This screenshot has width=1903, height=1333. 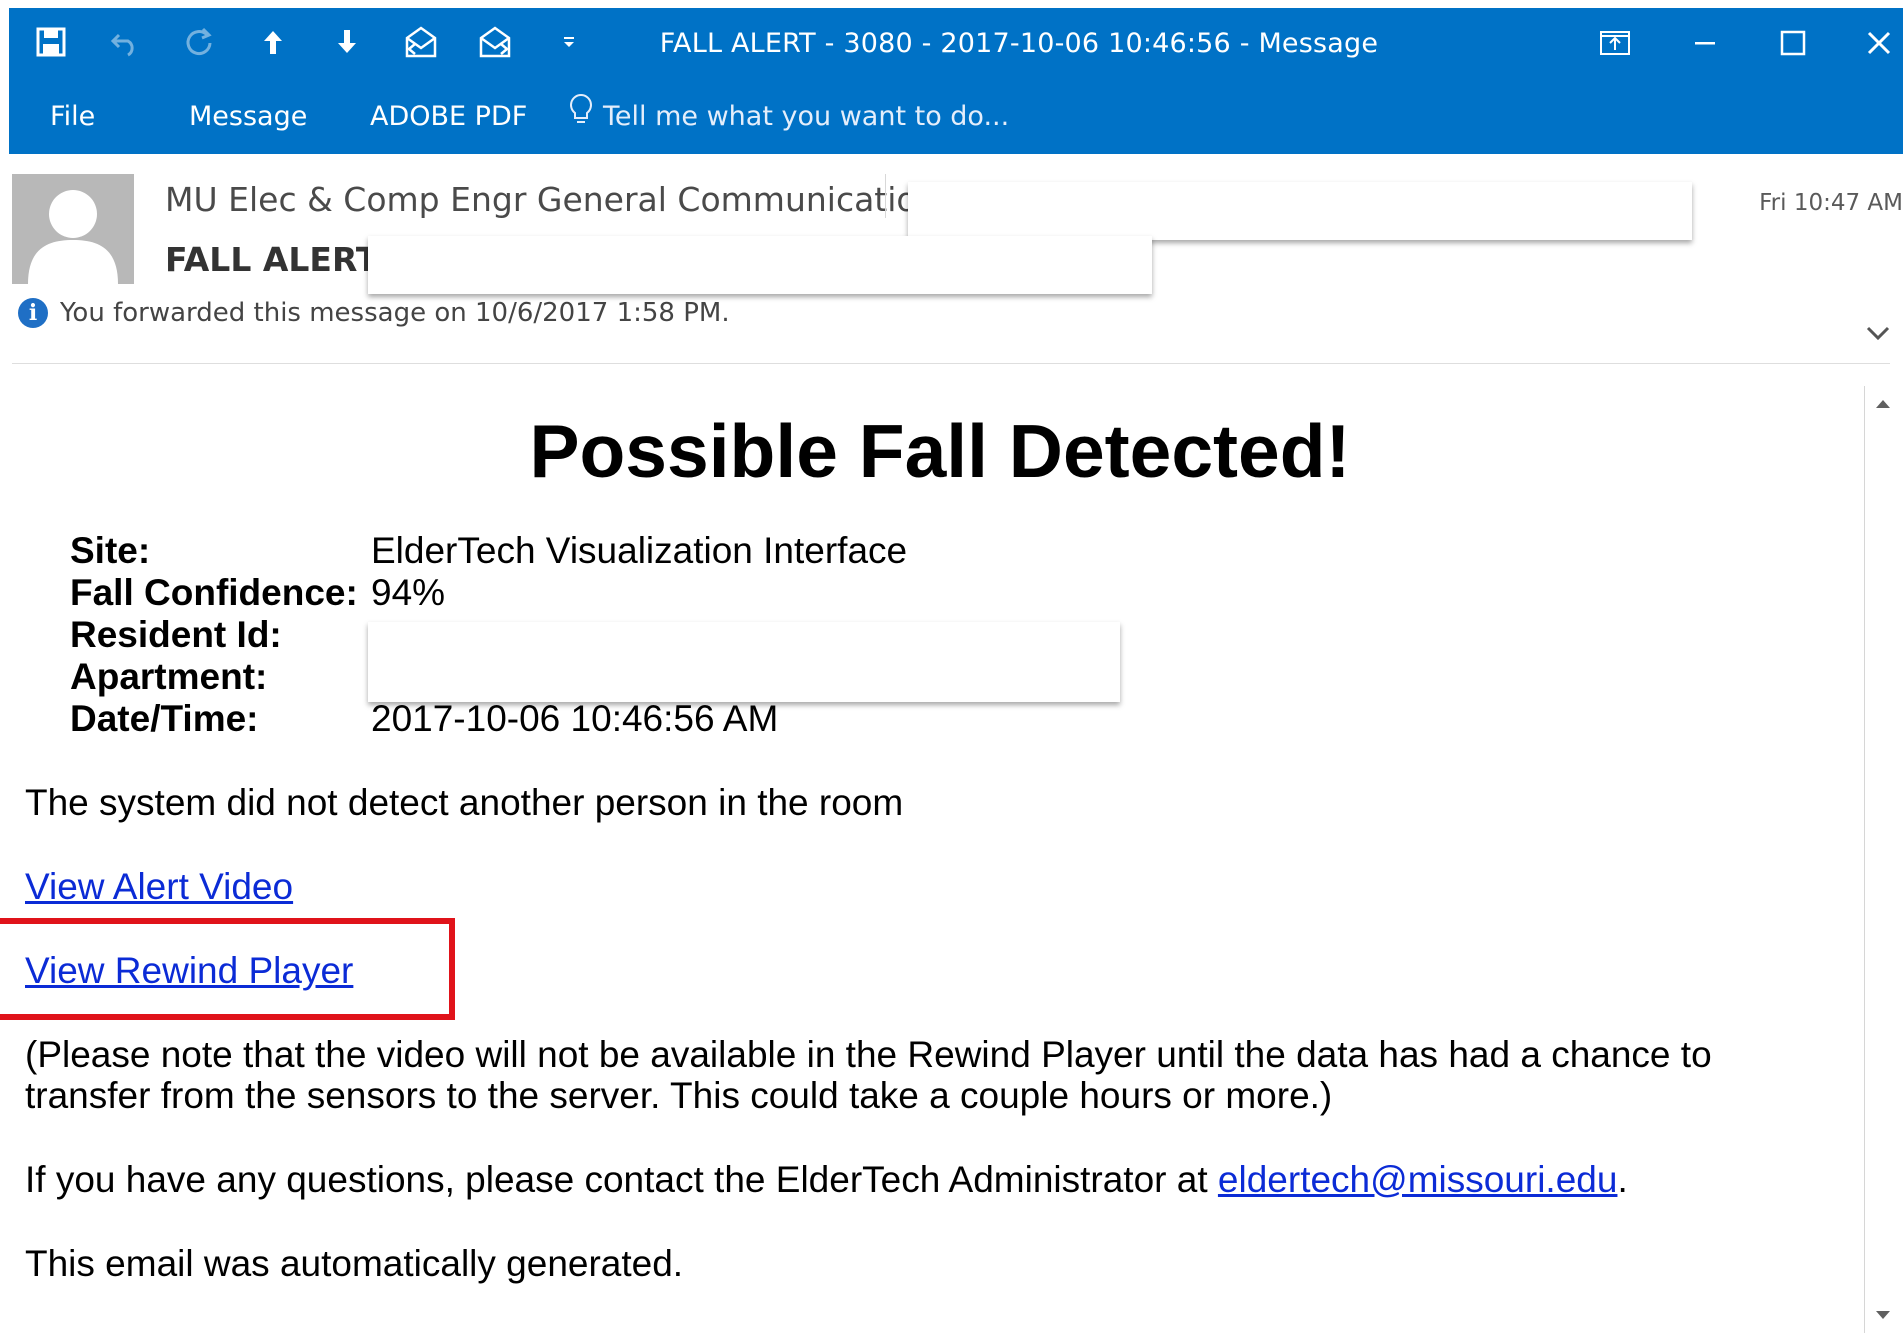 I want to click on apartment-label: Apartment:, so click(x=169, y=676).